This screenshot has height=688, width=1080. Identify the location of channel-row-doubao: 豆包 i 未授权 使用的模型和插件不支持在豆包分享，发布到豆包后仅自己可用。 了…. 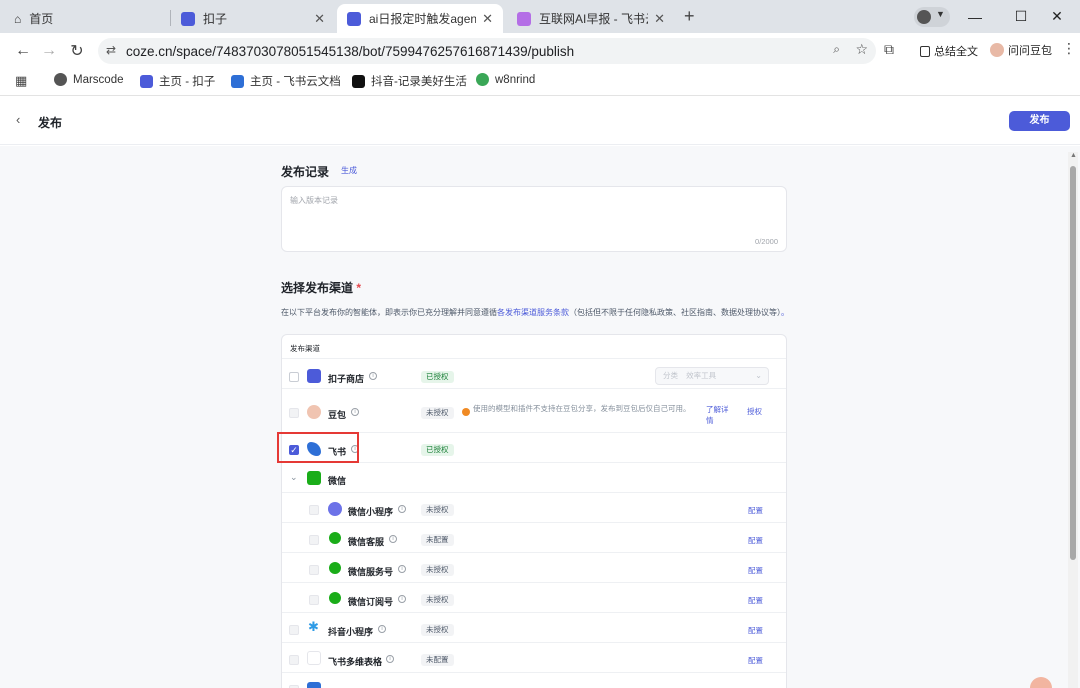
(534, 412).